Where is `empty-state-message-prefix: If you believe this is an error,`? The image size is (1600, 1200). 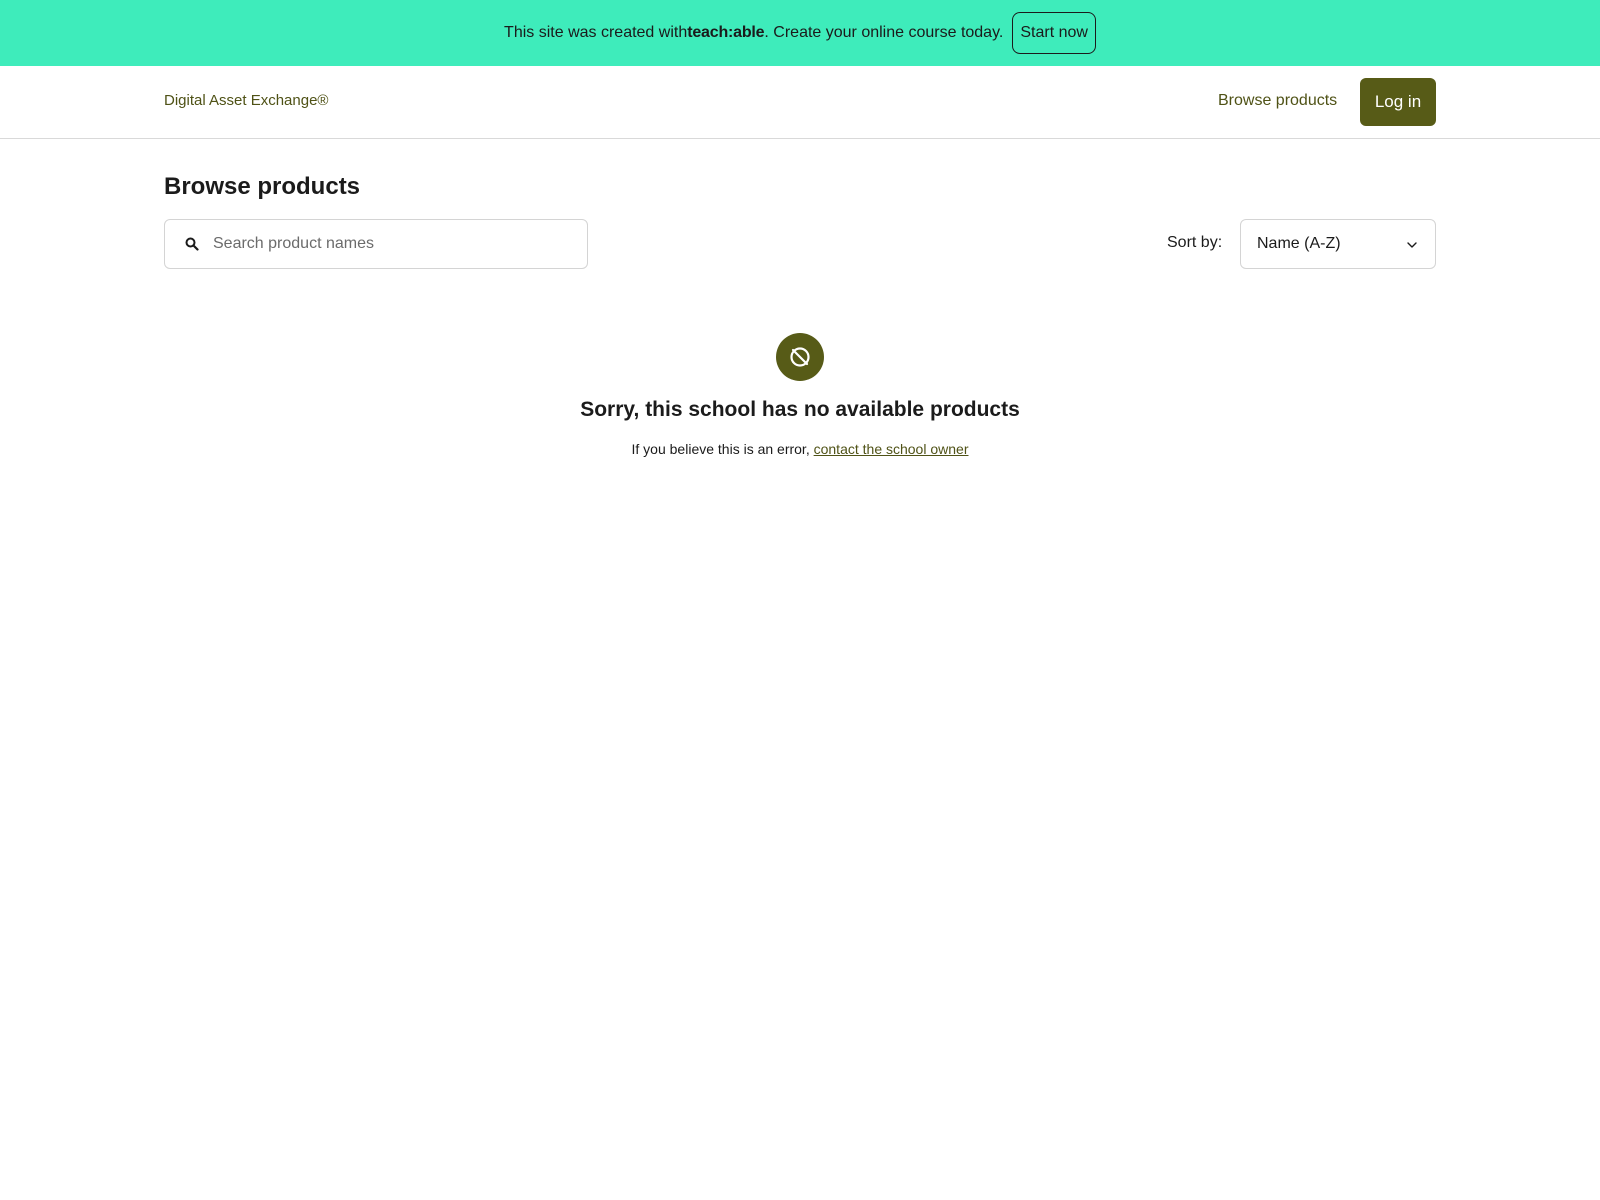
empty-state-message-prefix: If you believe this is an error, is located at coordinates (722, 449).